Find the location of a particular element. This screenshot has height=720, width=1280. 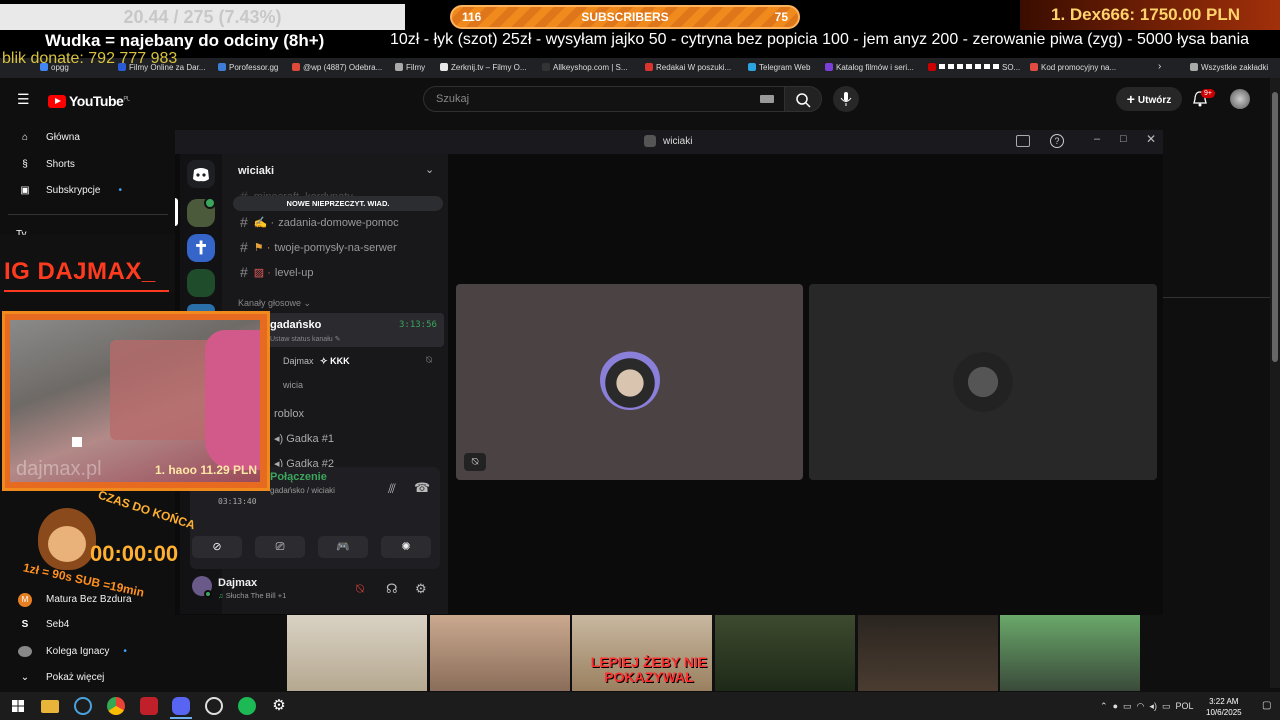

channel-name: Gadka #1 is located at coordinates (310, 439).